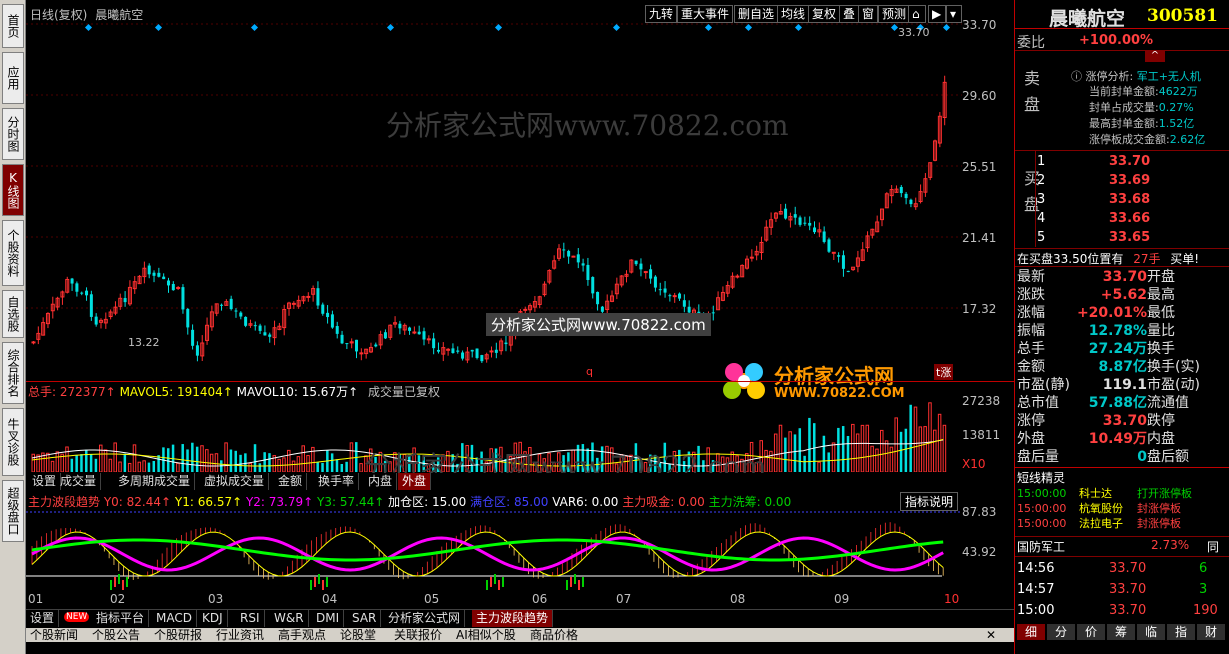 The width and height of the screenshot is (1229, 654). Describe the element at coordinates (328, 618) in the screenshot. I see `ind-tab-dmi: DMI` at that location.